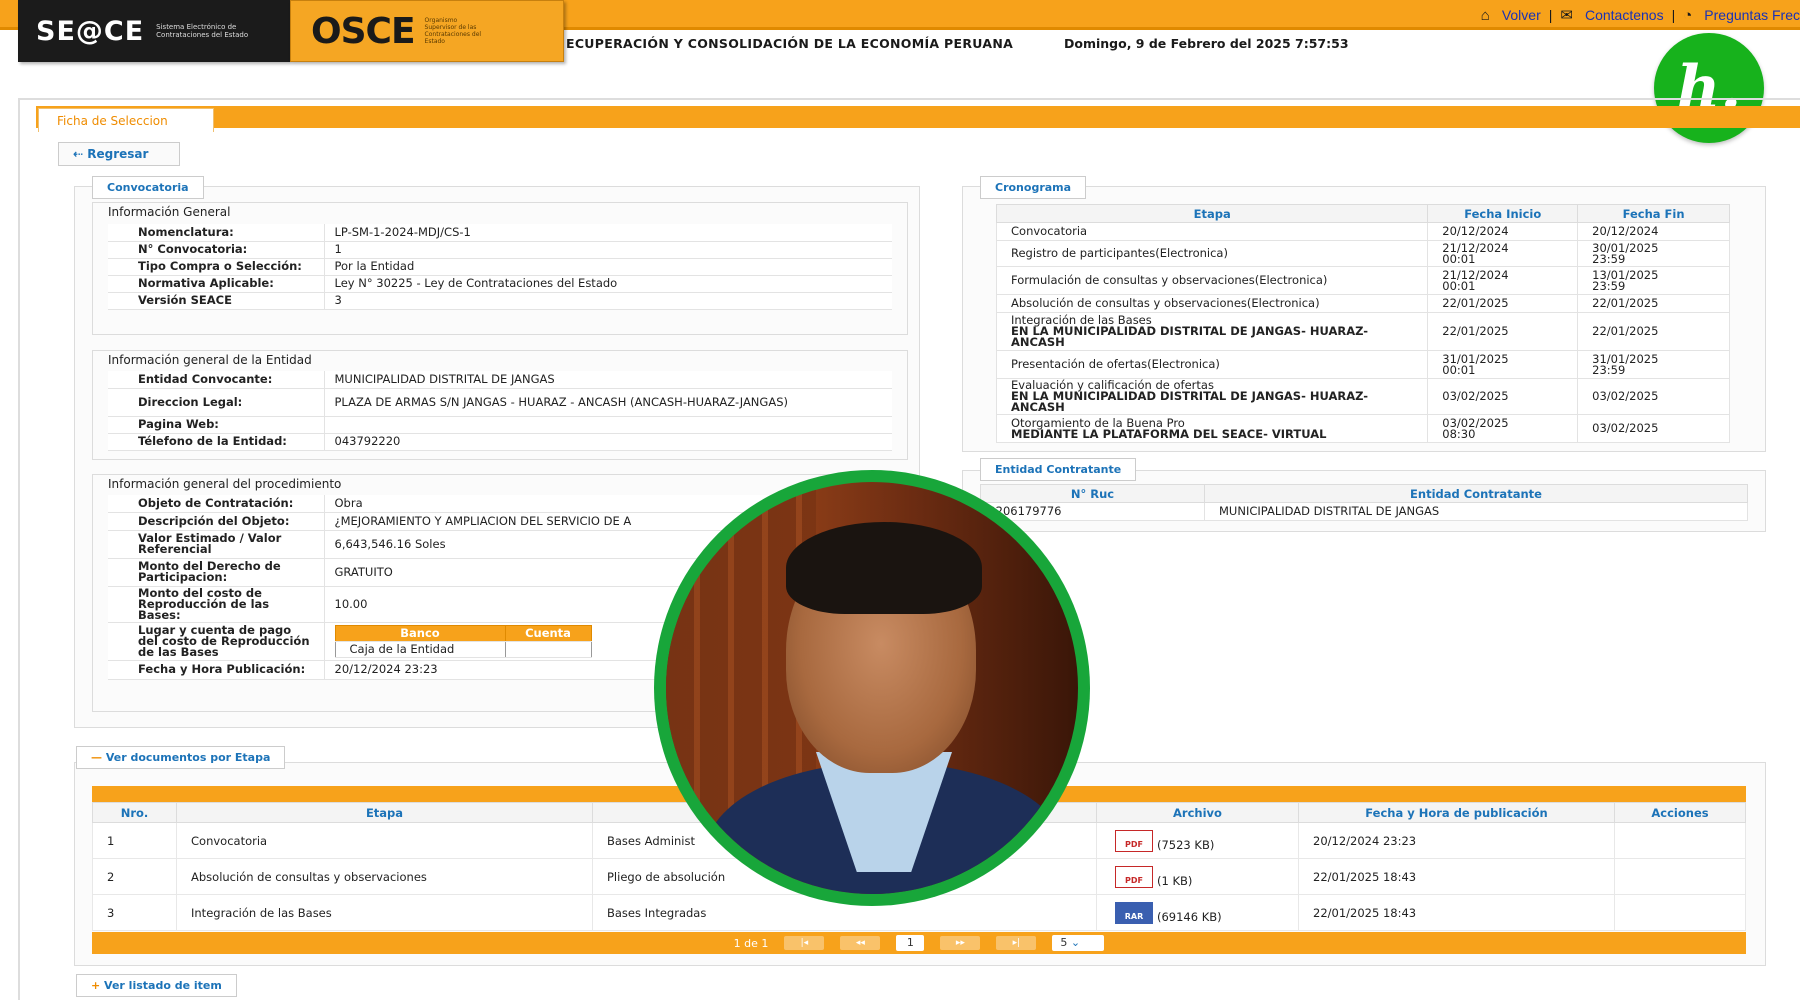 This screenshot has width=1800, height=1000. What do you see at coordinates (216, 442) in the screenshot?
I see `info-label: Télefono de la Entidad:` at bounding box center [216, 442].